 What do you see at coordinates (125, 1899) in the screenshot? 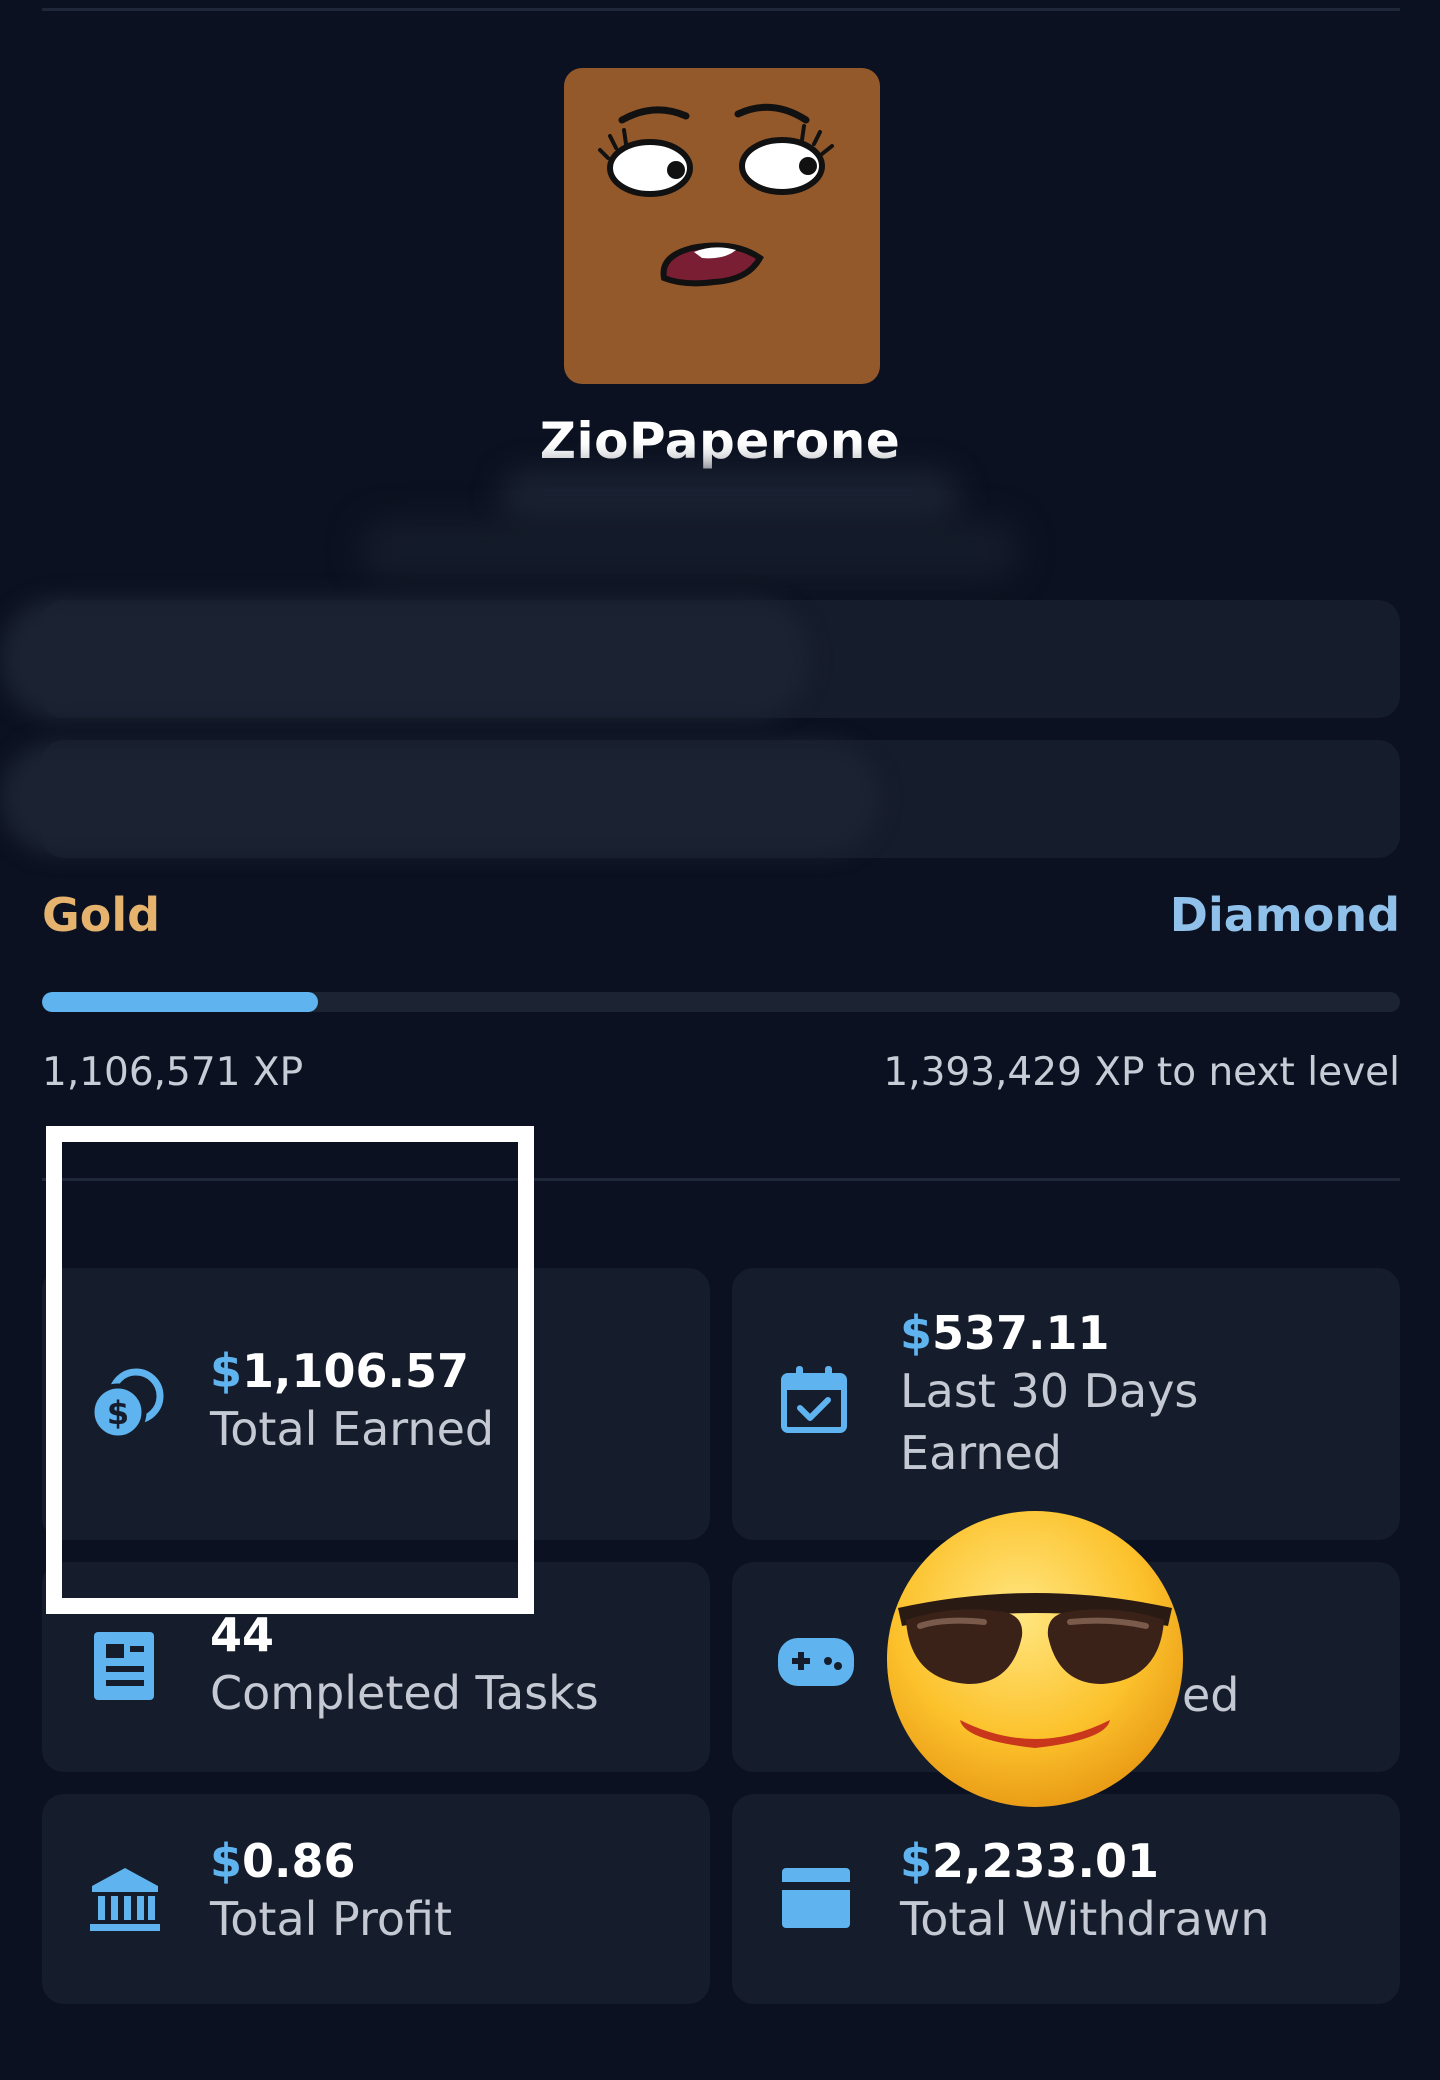
I see `bank-icon` at bounding box center [125, 1899].